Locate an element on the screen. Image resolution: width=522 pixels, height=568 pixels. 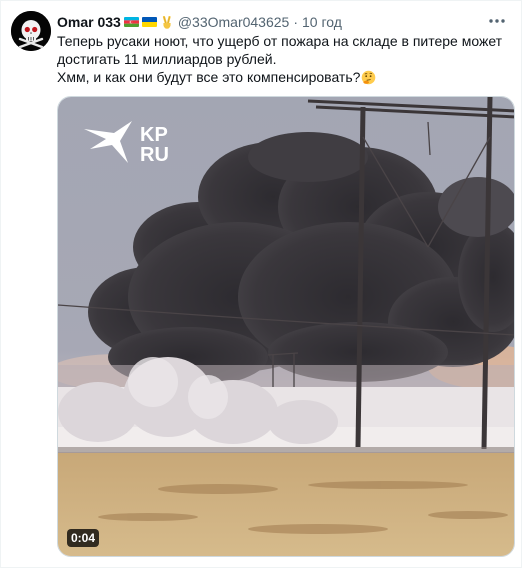
kp-ru-logo: KP RU is located at coordinates (132, 143).